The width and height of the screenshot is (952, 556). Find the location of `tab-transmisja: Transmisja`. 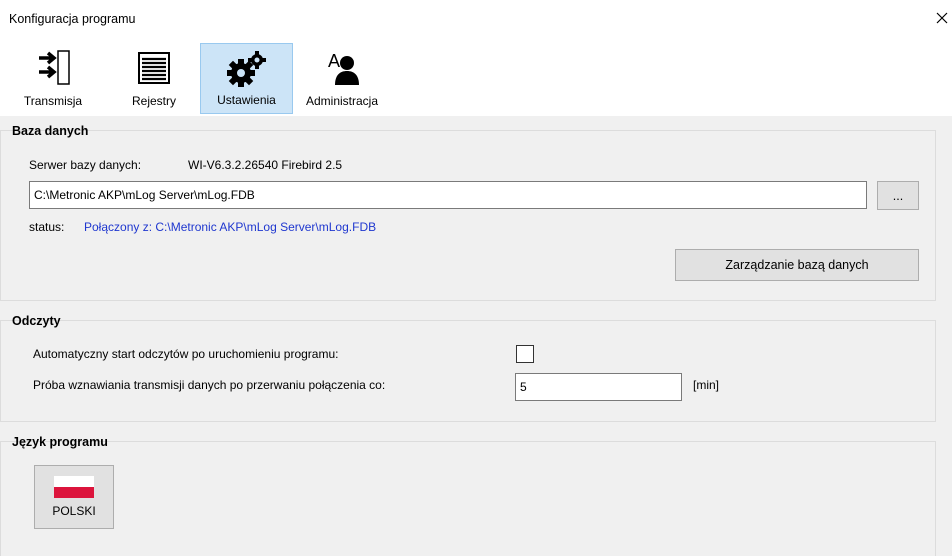

tab-transmisja: Transmisja is located at coordinates (53, 78).